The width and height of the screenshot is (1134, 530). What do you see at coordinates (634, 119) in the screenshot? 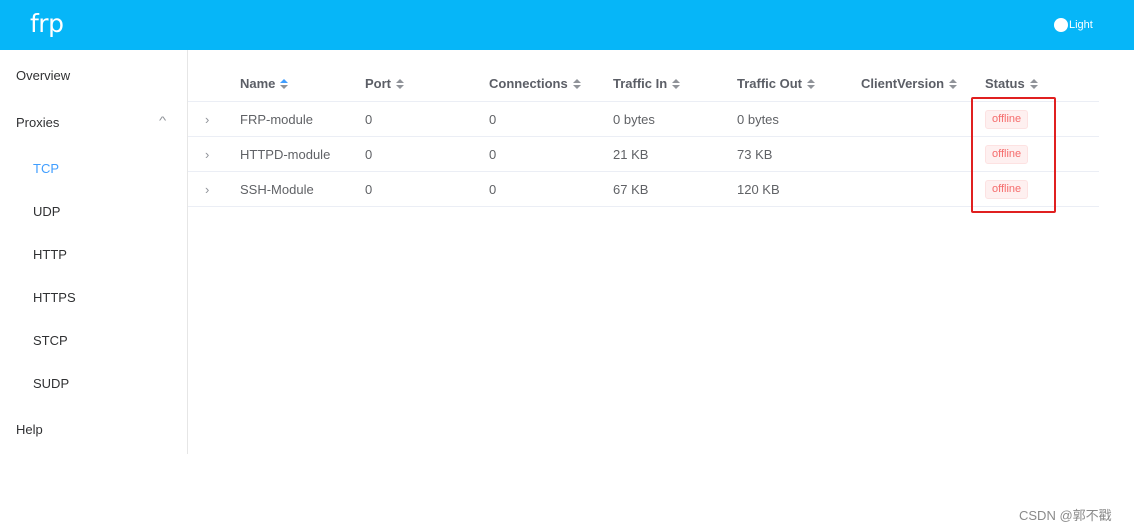
I see `cell-traffic-in: 0 bytes` at bounding box center [634, 119].